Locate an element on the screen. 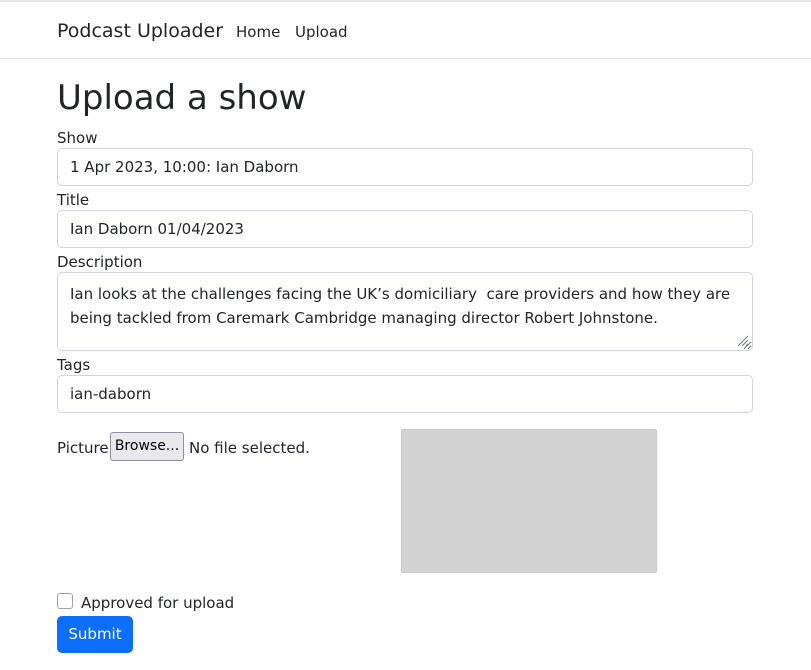  picture-preview is located at coordinates (529, 501).